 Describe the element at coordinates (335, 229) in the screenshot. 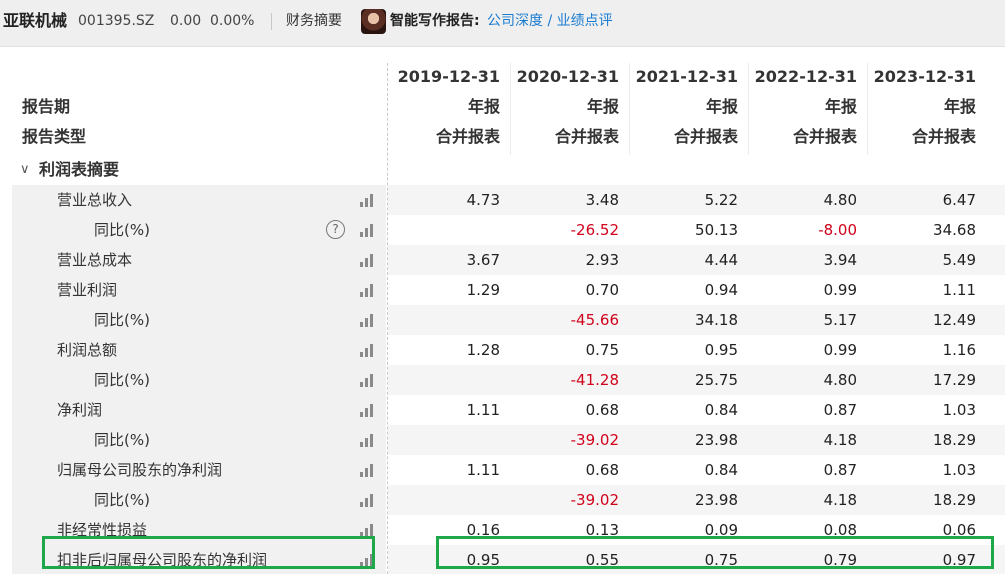

I see `help-icon: ?` at that location.